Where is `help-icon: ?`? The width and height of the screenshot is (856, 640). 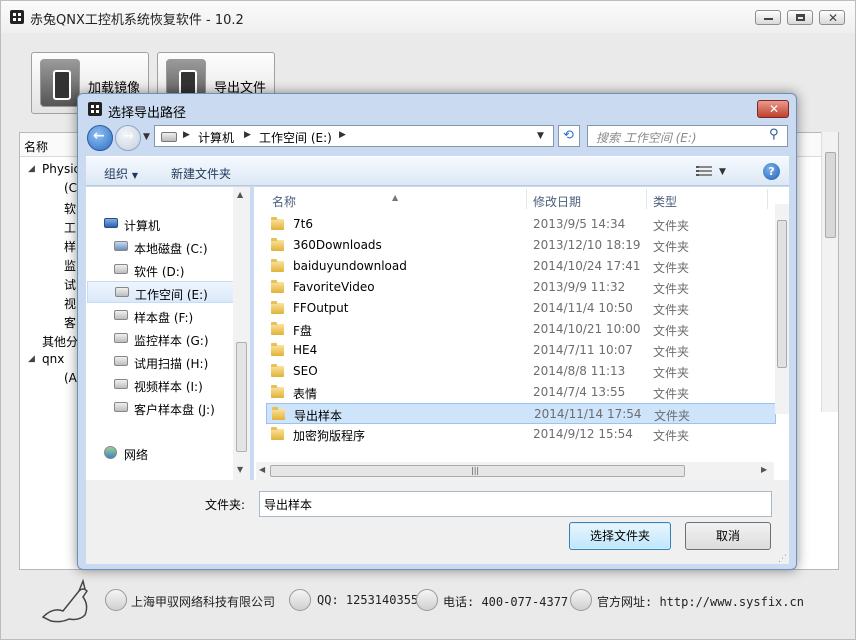
help-icon: ? is located at coordinates (771, 171).